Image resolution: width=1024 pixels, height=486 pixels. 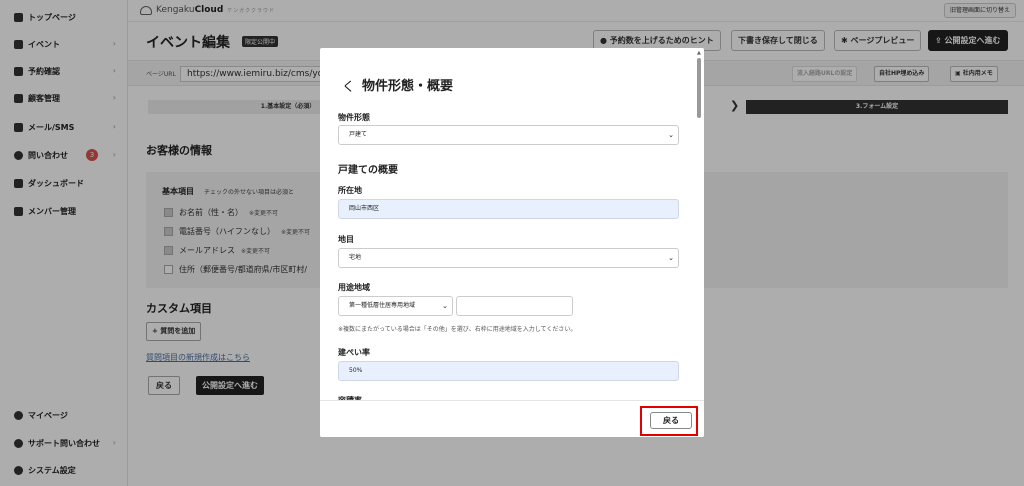 What do you see at coordinates (346, 239) in the screenshot?
I see `land-category-label: 地目` at bounding box center [346, 239].